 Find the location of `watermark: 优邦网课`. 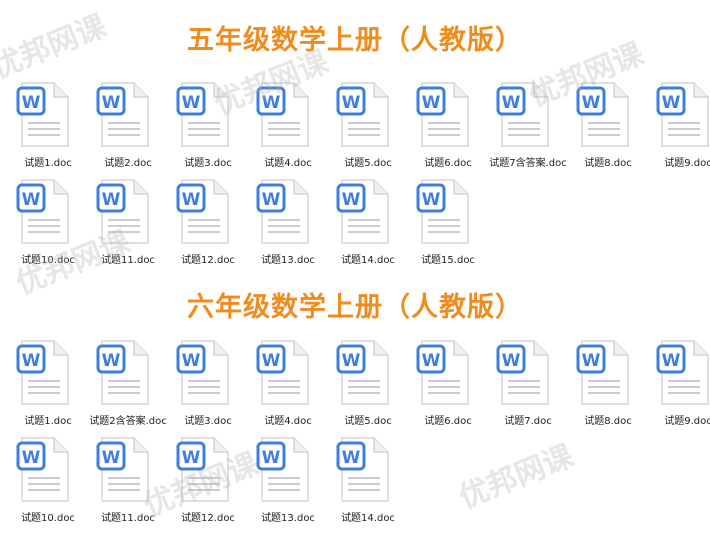

watermark: 优邦网课 is located at coordinates (516, 477).